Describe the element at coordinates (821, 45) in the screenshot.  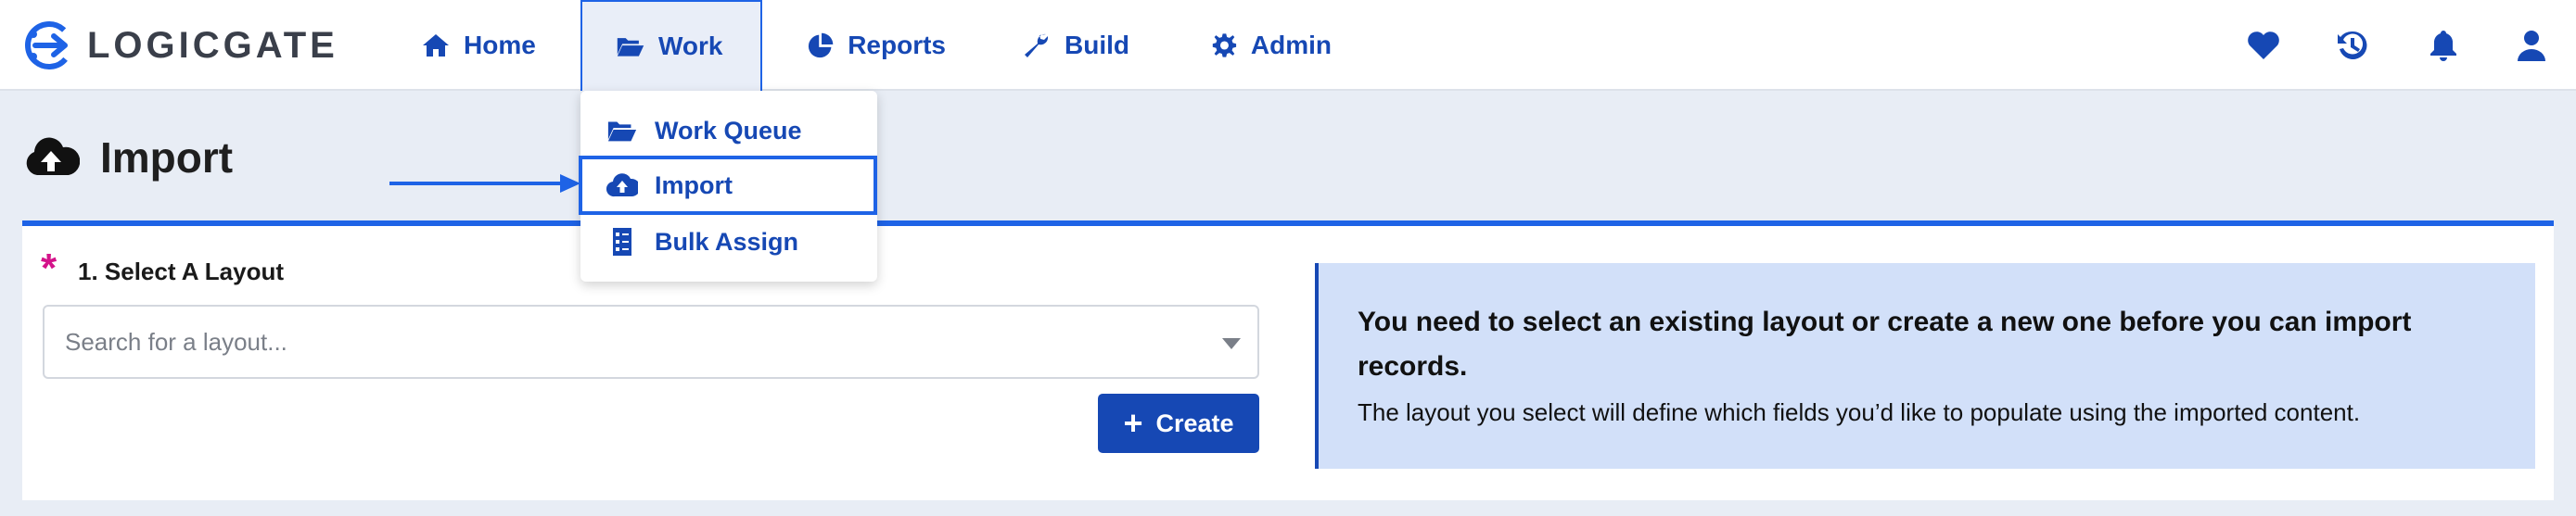
I see `pie-chart-icon` at that location.